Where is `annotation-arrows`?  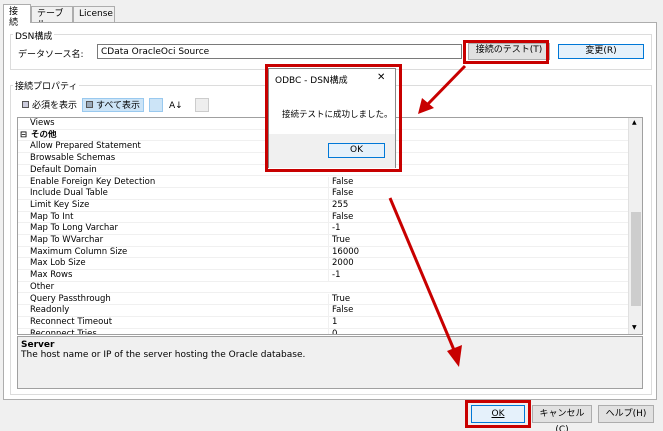 annotation-arrows is located at coordinates (427, 215).